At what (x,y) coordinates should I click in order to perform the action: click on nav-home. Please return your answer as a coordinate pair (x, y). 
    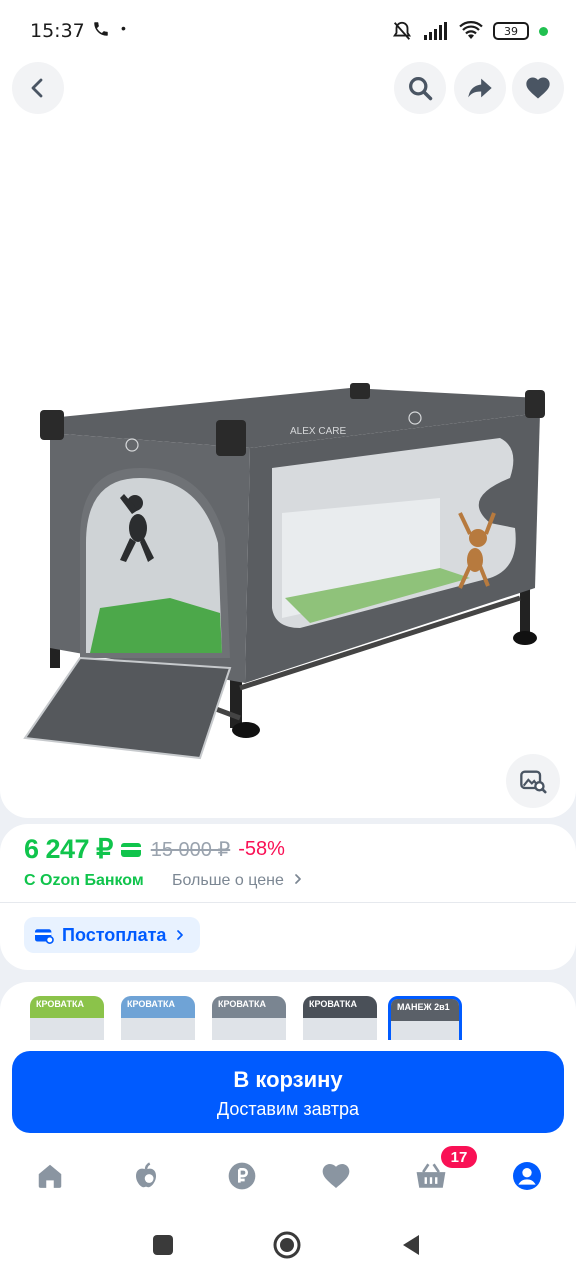
    Looking at the image, I should click on (50, 1176).